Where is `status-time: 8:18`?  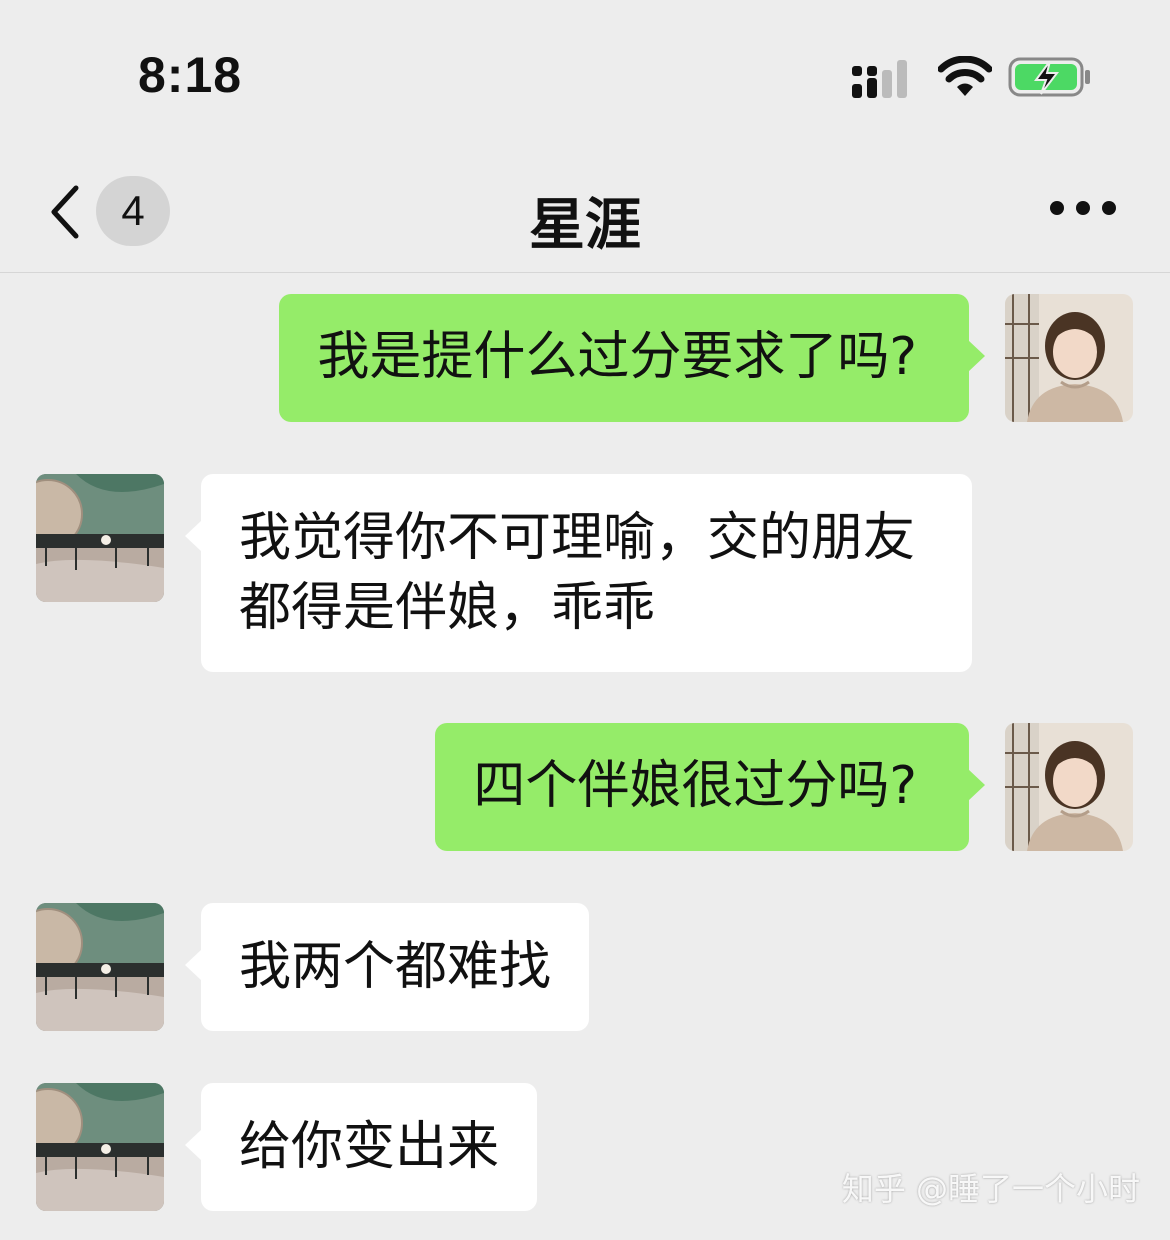 status-time: 8:18 is located at coordinates (190, 75).